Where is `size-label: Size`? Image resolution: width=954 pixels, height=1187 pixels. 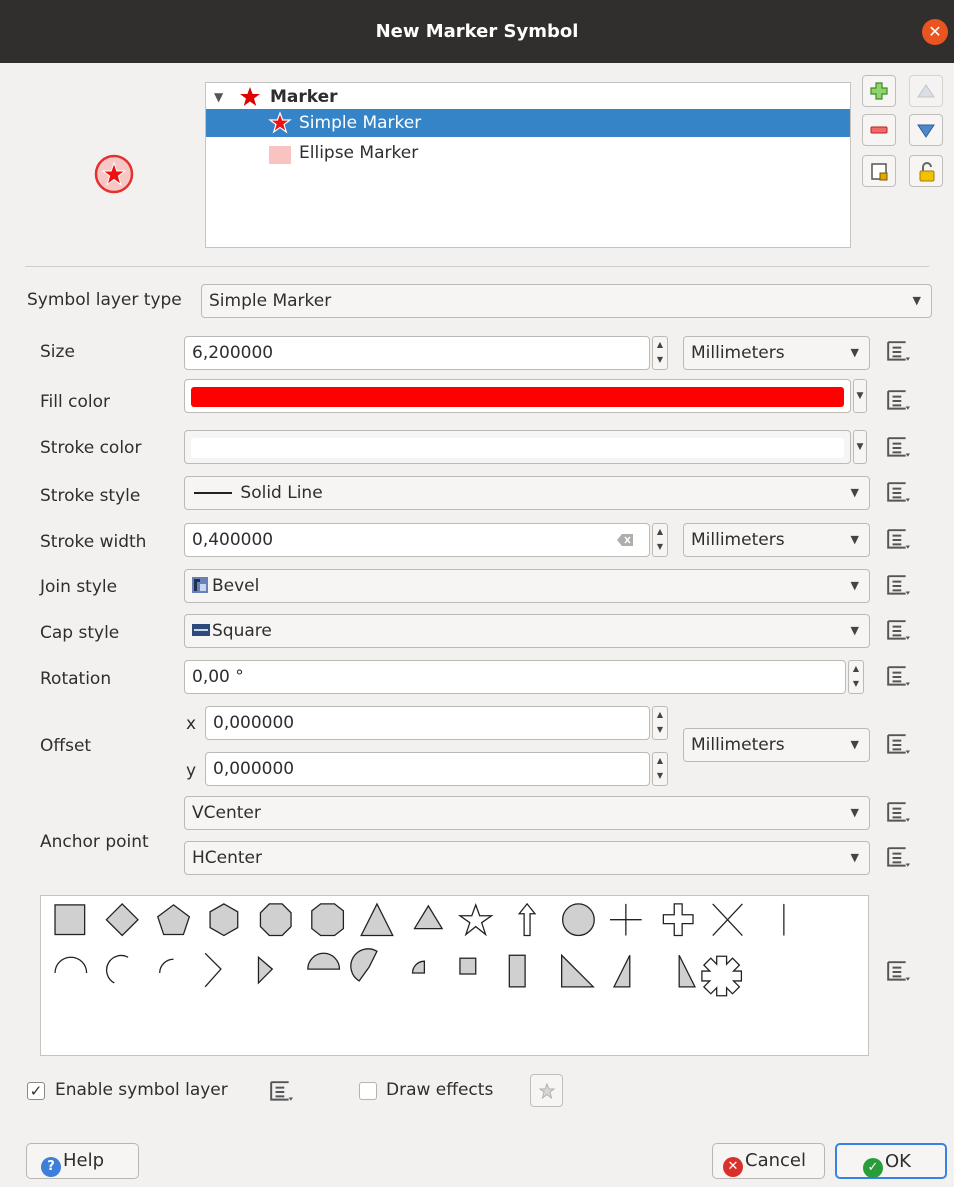 size-label: Size is located at coordinates (57, 352).